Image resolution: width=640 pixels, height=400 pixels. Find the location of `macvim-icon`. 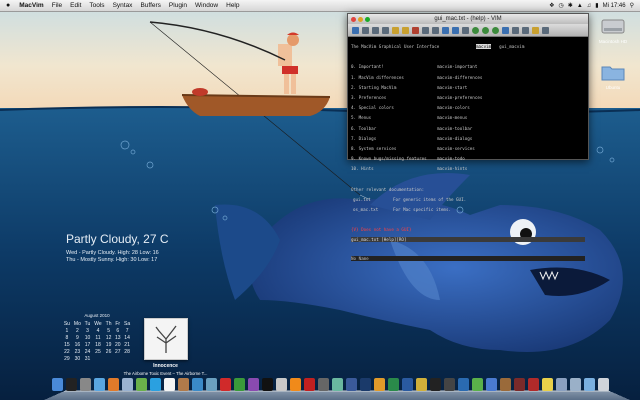

macvim-icon is located at coordinates (239, 384).